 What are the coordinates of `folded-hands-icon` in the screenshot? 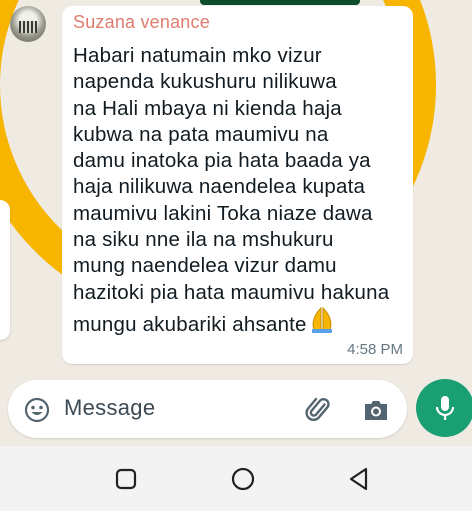 It's located at (322, 323).